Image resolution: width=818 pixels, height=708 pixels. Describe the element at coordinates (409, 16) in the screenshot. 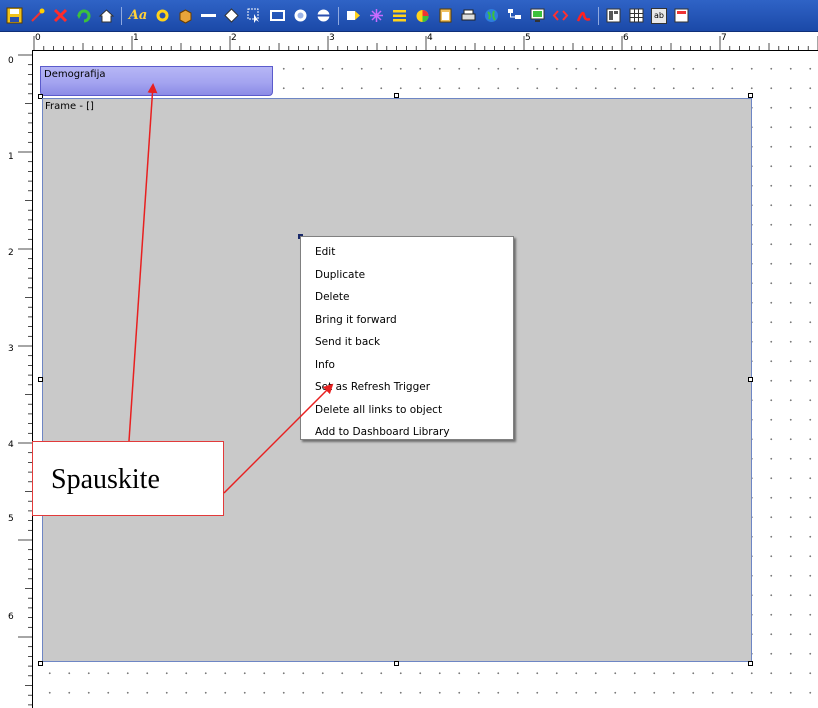

I see `toolbar: Aa ab` at that location.